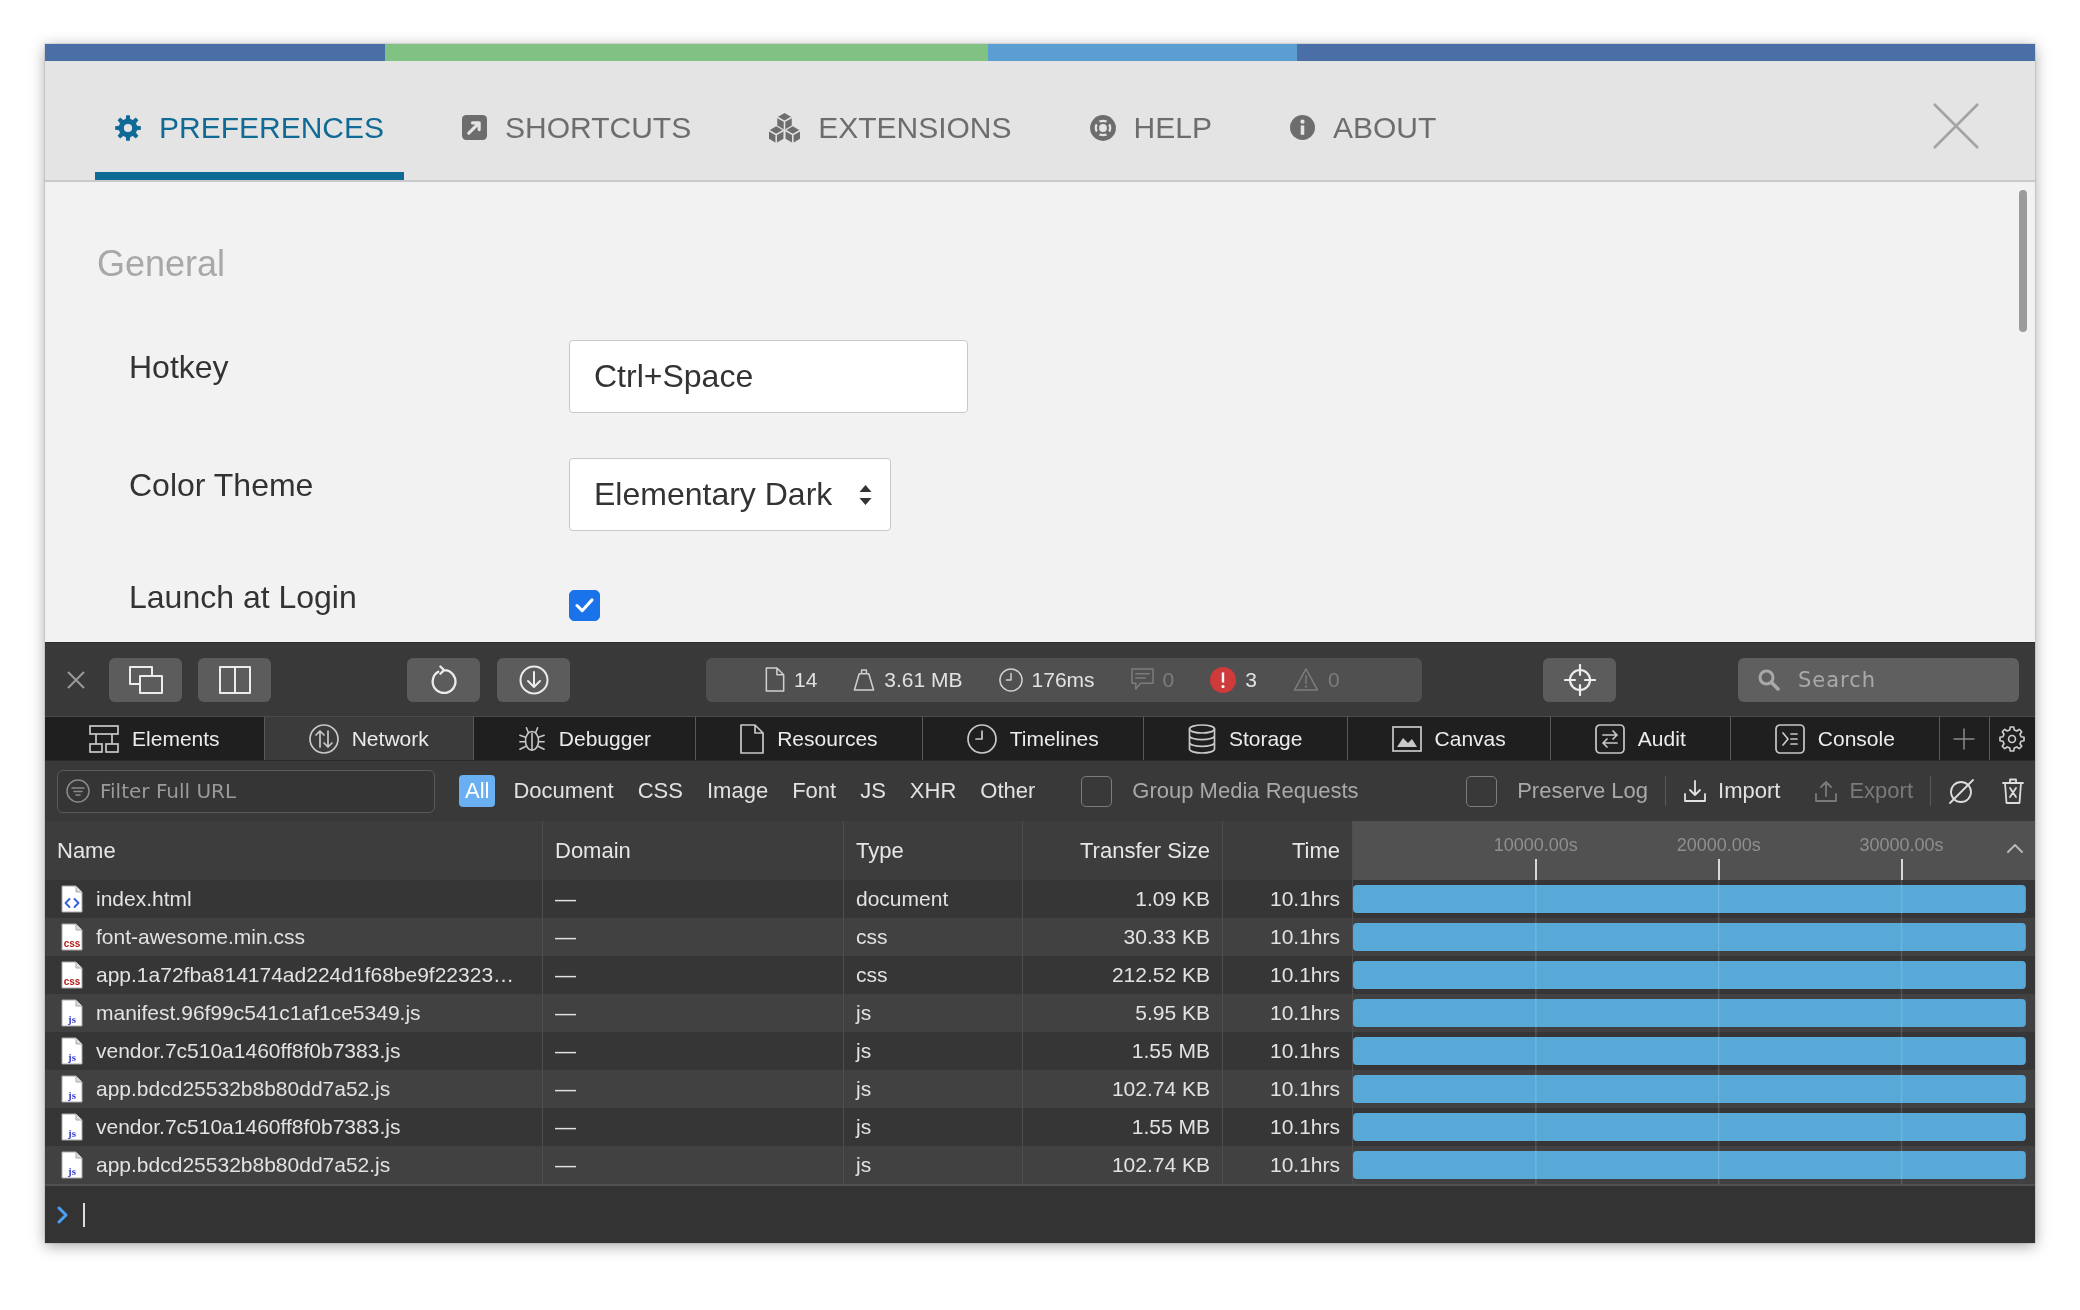 The image size is (2080, 1310). I want to click on tab: SHORTCUTS, so click(577, 120).